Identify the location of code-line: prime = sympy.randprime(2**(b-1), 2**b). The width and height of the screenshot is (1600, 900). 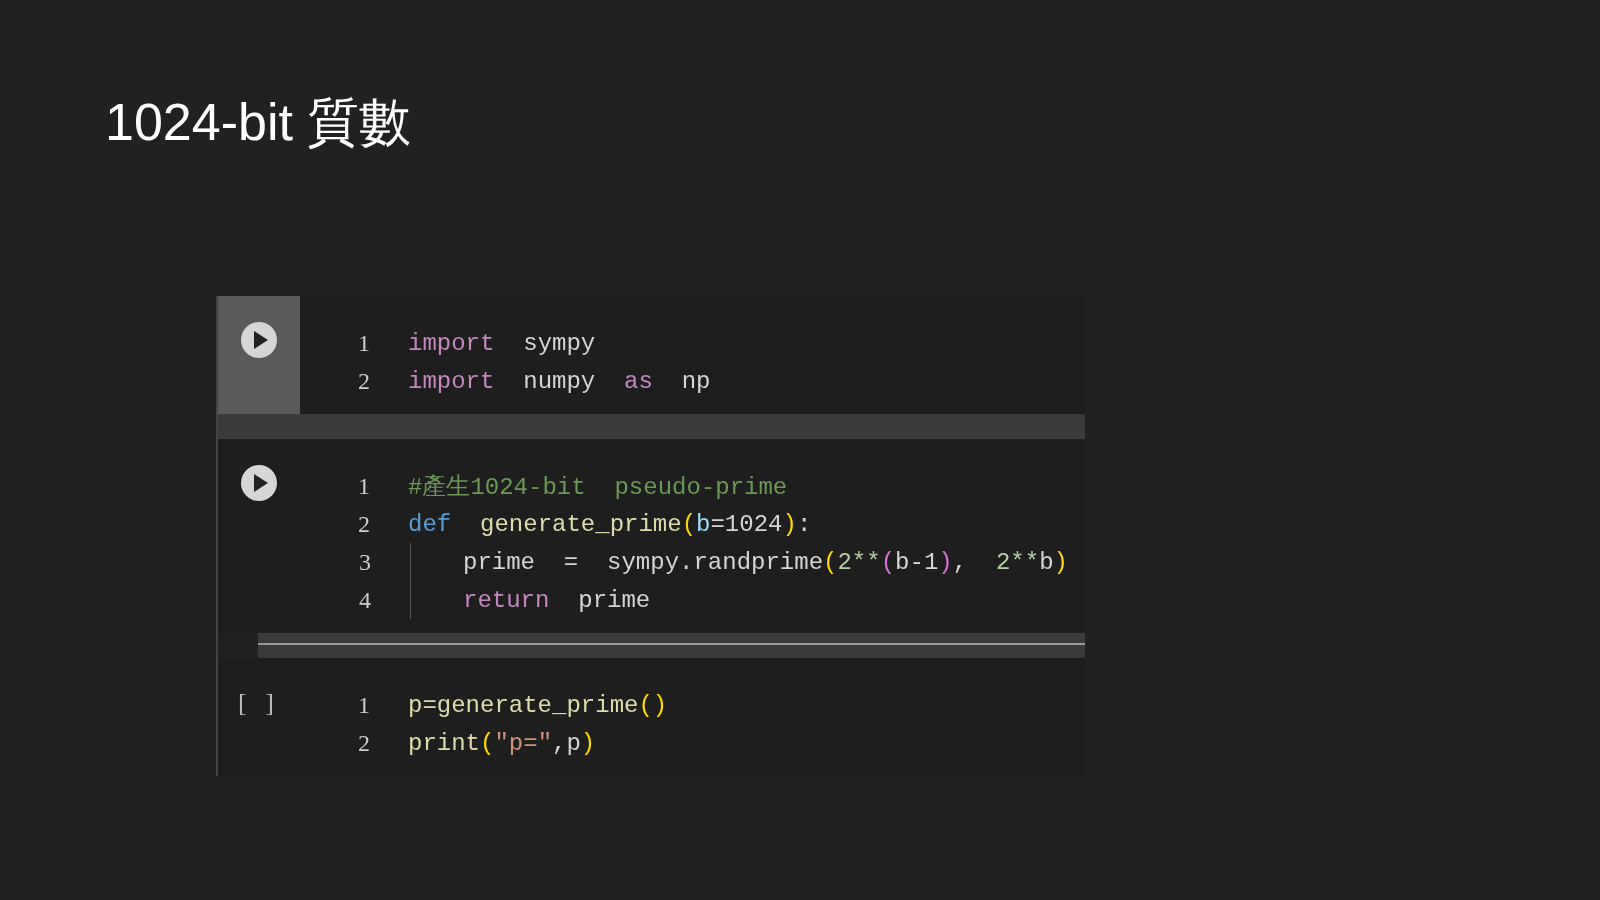
(765, 562).